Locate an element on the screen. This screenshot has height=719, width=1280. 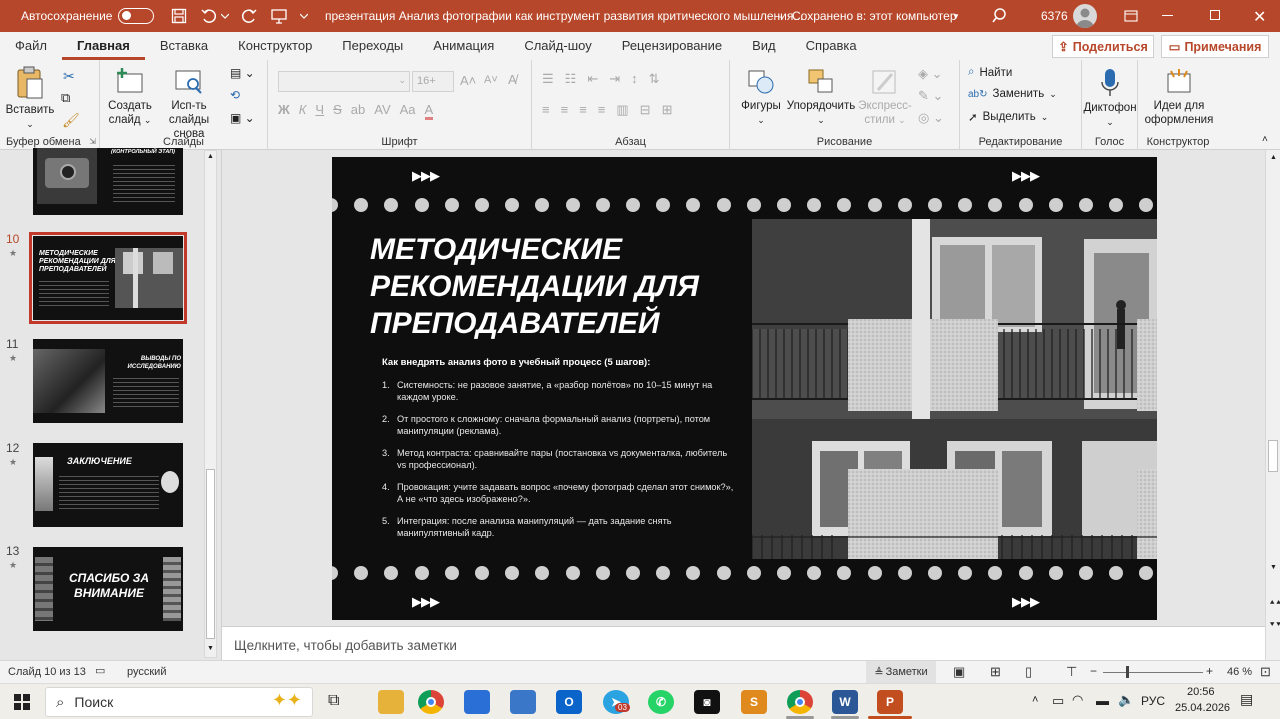
align-center-icon: ≡ is located at coordinates (565, 110).